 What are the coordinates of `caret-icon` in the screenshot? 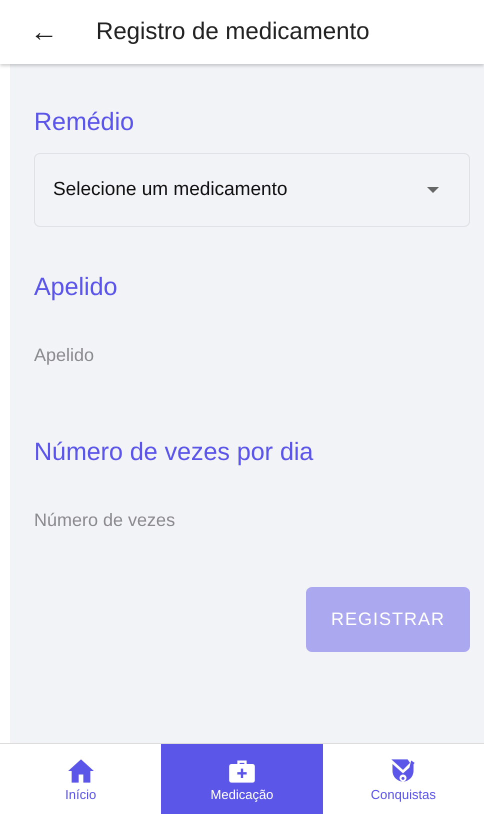 It's located at (433, 190).